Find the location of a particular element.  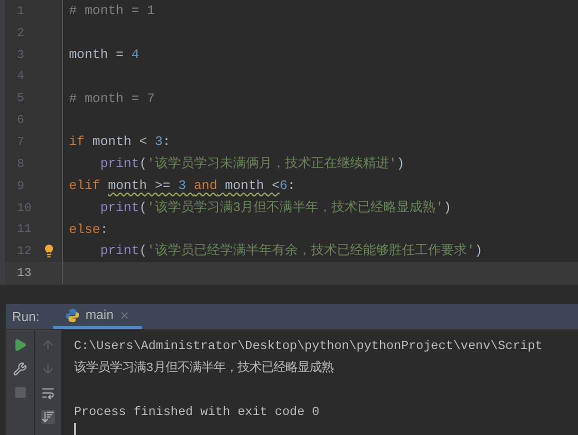

close-icon is located at coordinates (124, 315).